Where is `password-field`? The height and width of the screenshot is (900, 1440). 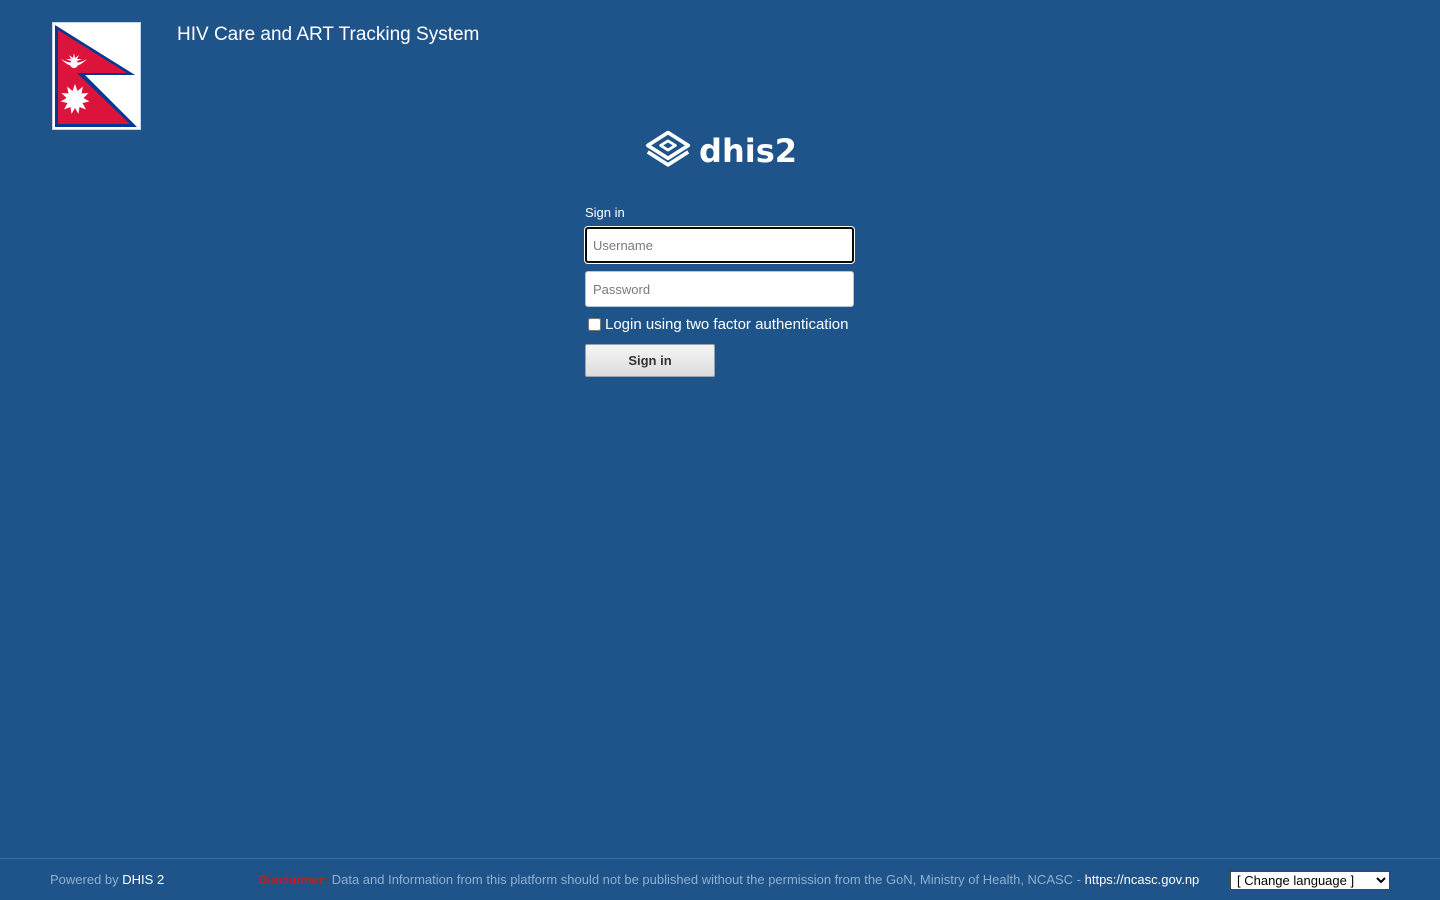 password-field is located at coordinates (719, 289).